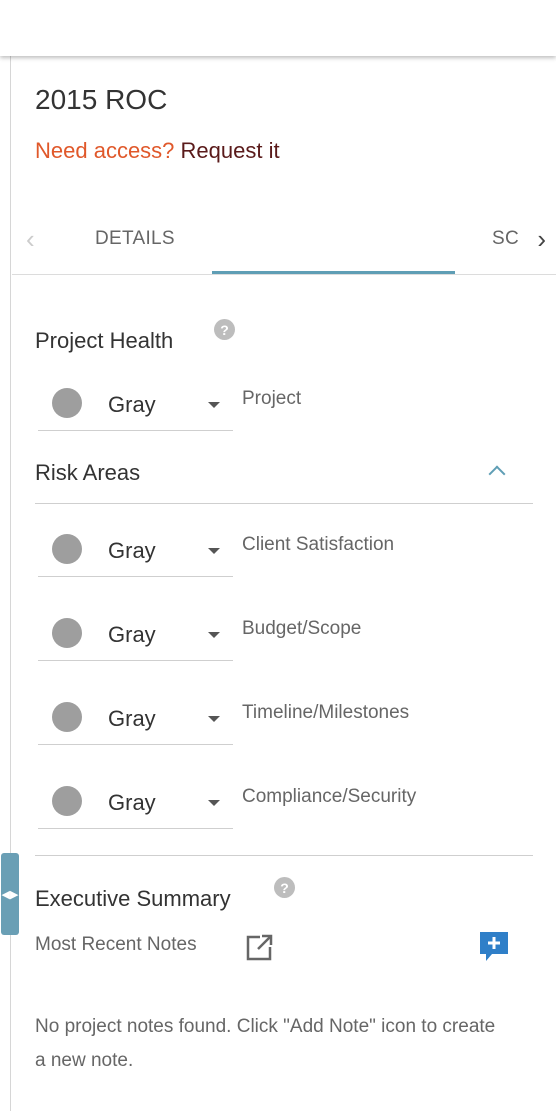 The height and width of the screenshot is (1111, 556). I want to click on executive-summary-title: Executive Summary, so click(133, 898).